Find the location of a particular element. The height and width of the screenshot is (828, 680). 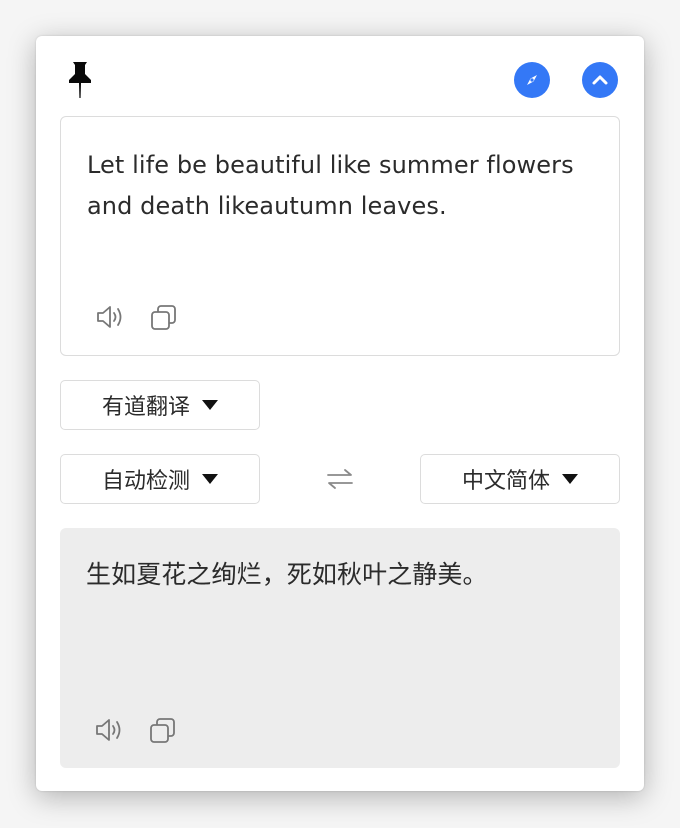

target-language-select: 中文简体 is located at coordinates (520, 479).